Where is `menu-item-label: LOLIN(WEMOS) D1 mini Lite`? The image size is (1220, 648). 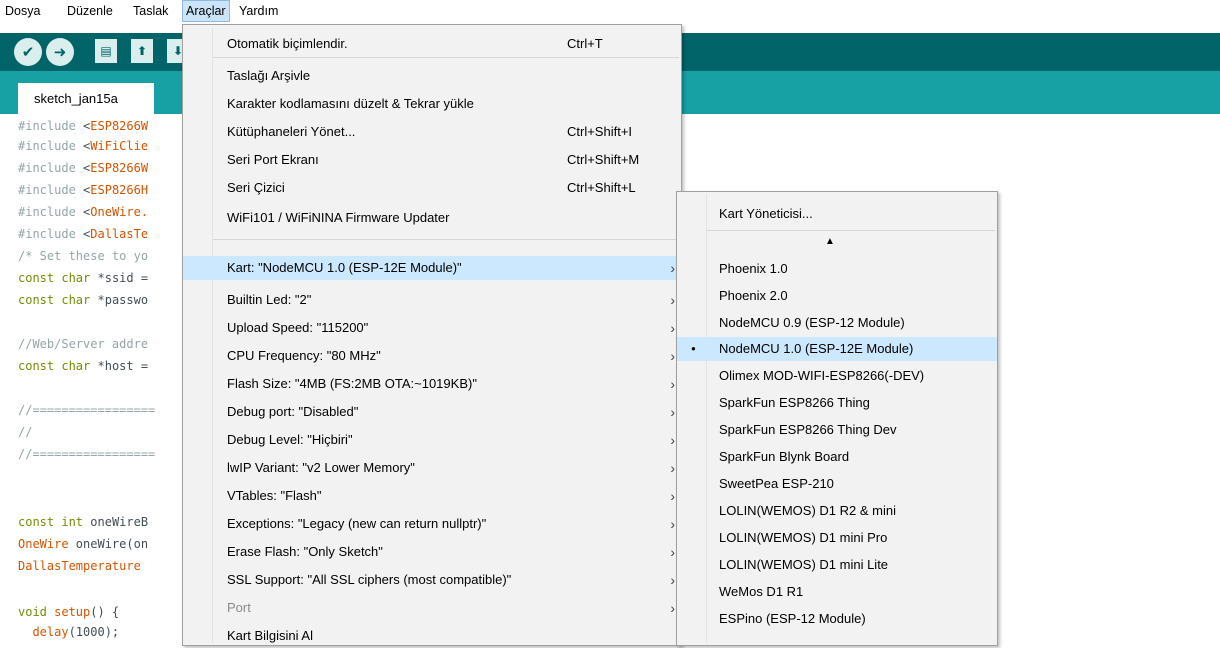 menu-item-label: LOLIN(WEMOS) D1 mini Lite is located at coordinates (804, 564).